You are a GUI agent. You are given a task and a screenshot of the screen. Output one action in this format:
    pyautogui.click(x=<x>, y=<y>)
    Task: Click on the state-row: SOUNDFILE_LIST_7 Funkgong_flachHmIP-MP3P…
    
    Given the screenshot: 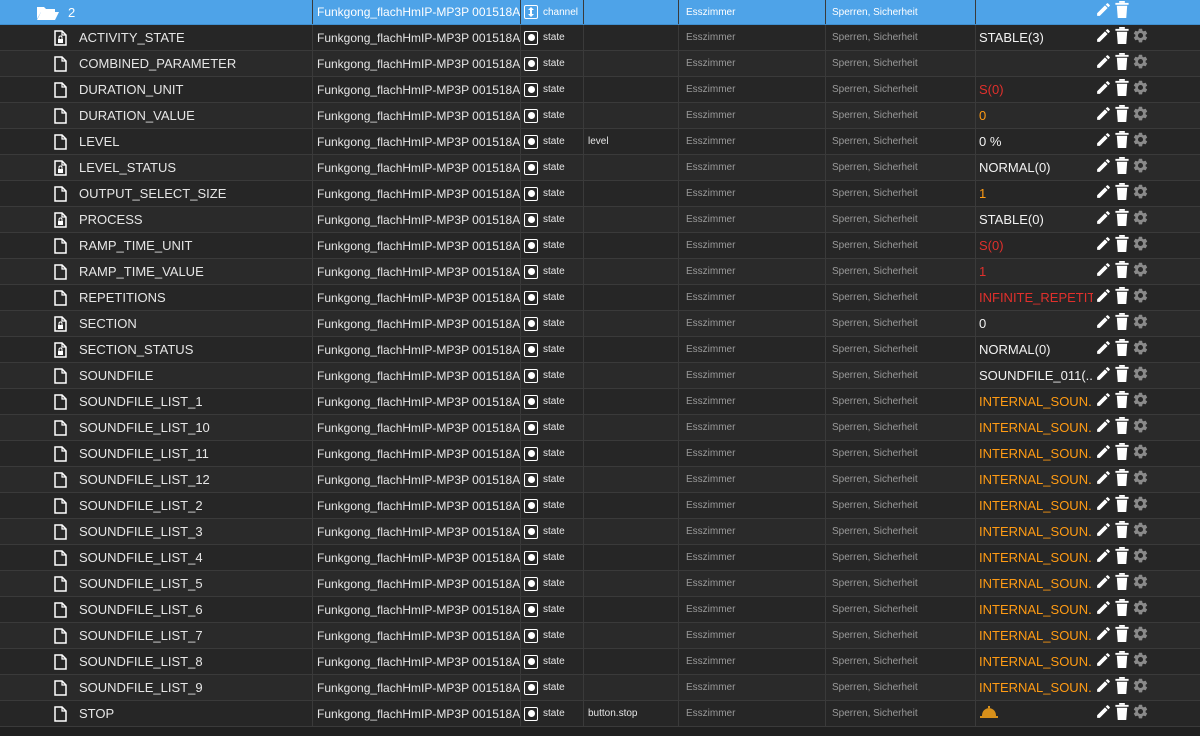 What is the action you would take?
    pyautogui.click(x=600, y=636)
    